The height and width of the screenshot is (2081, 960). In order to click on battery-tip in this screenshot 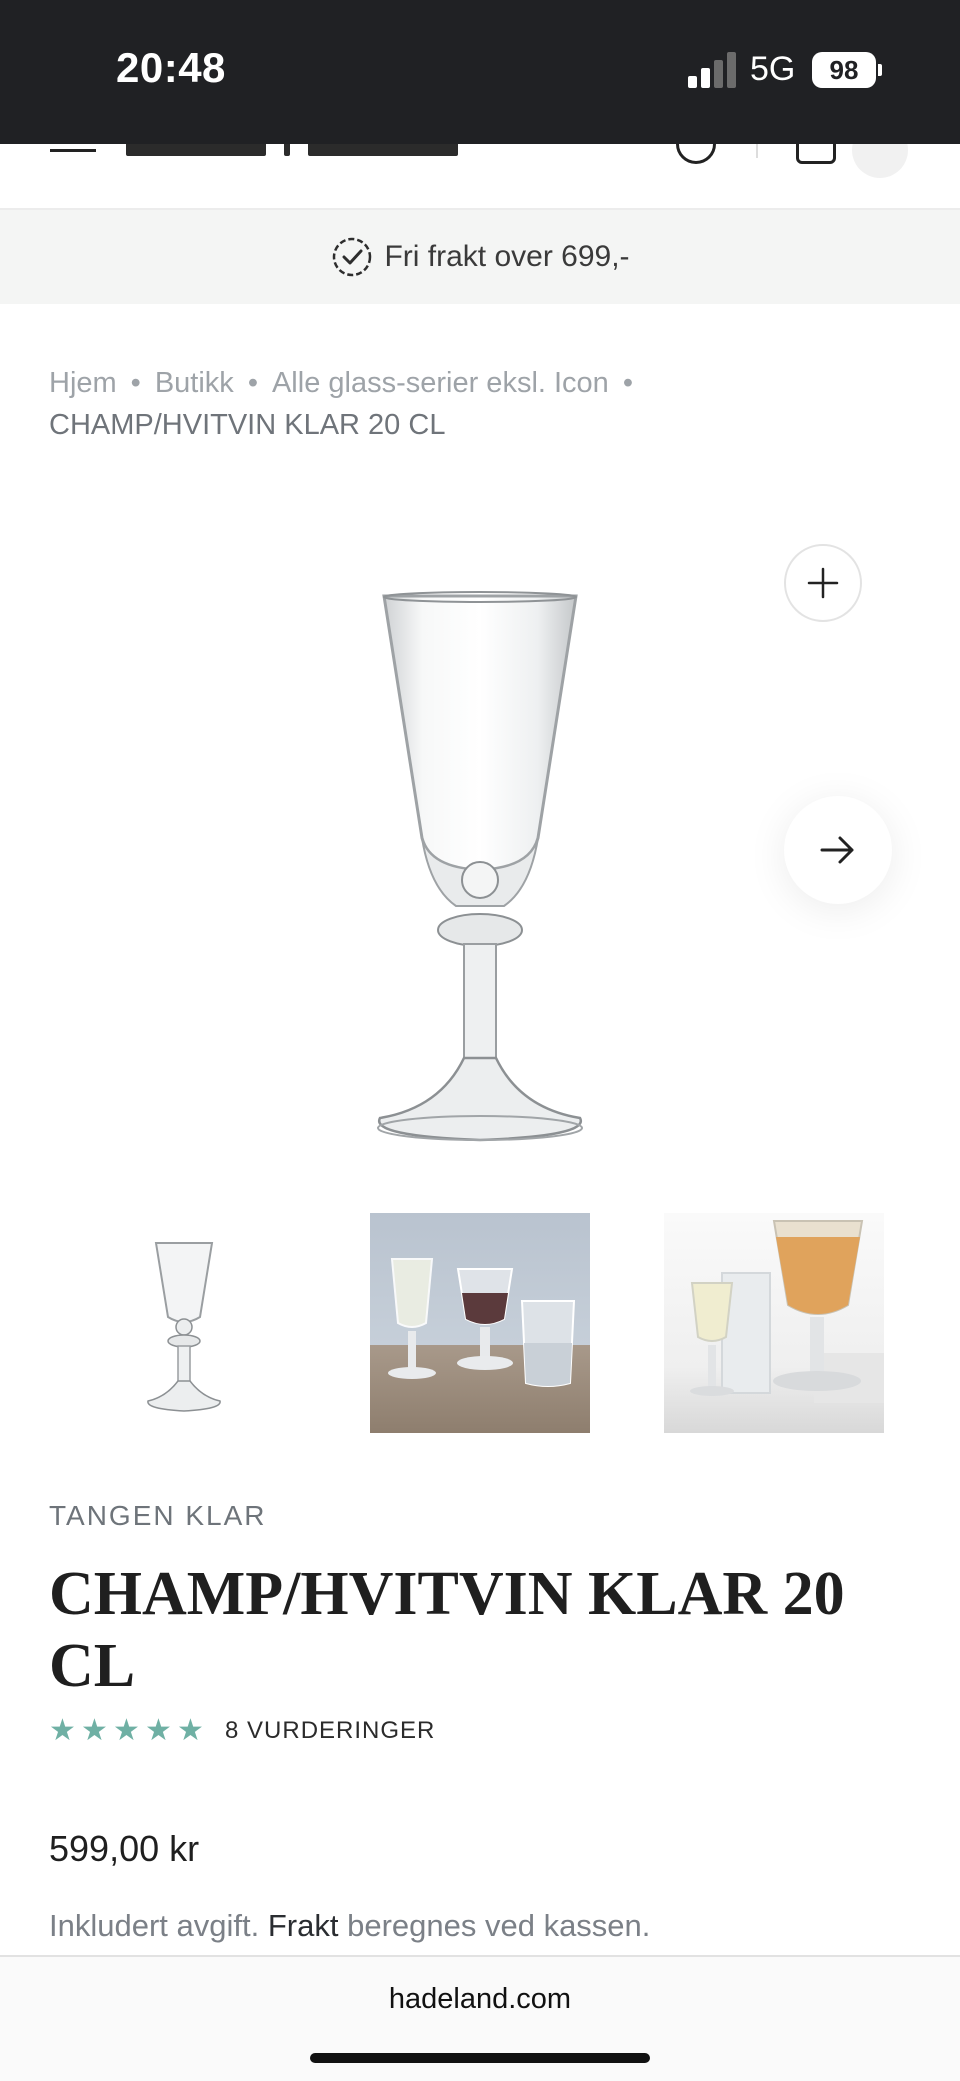, I will do `click(880, 70)`.